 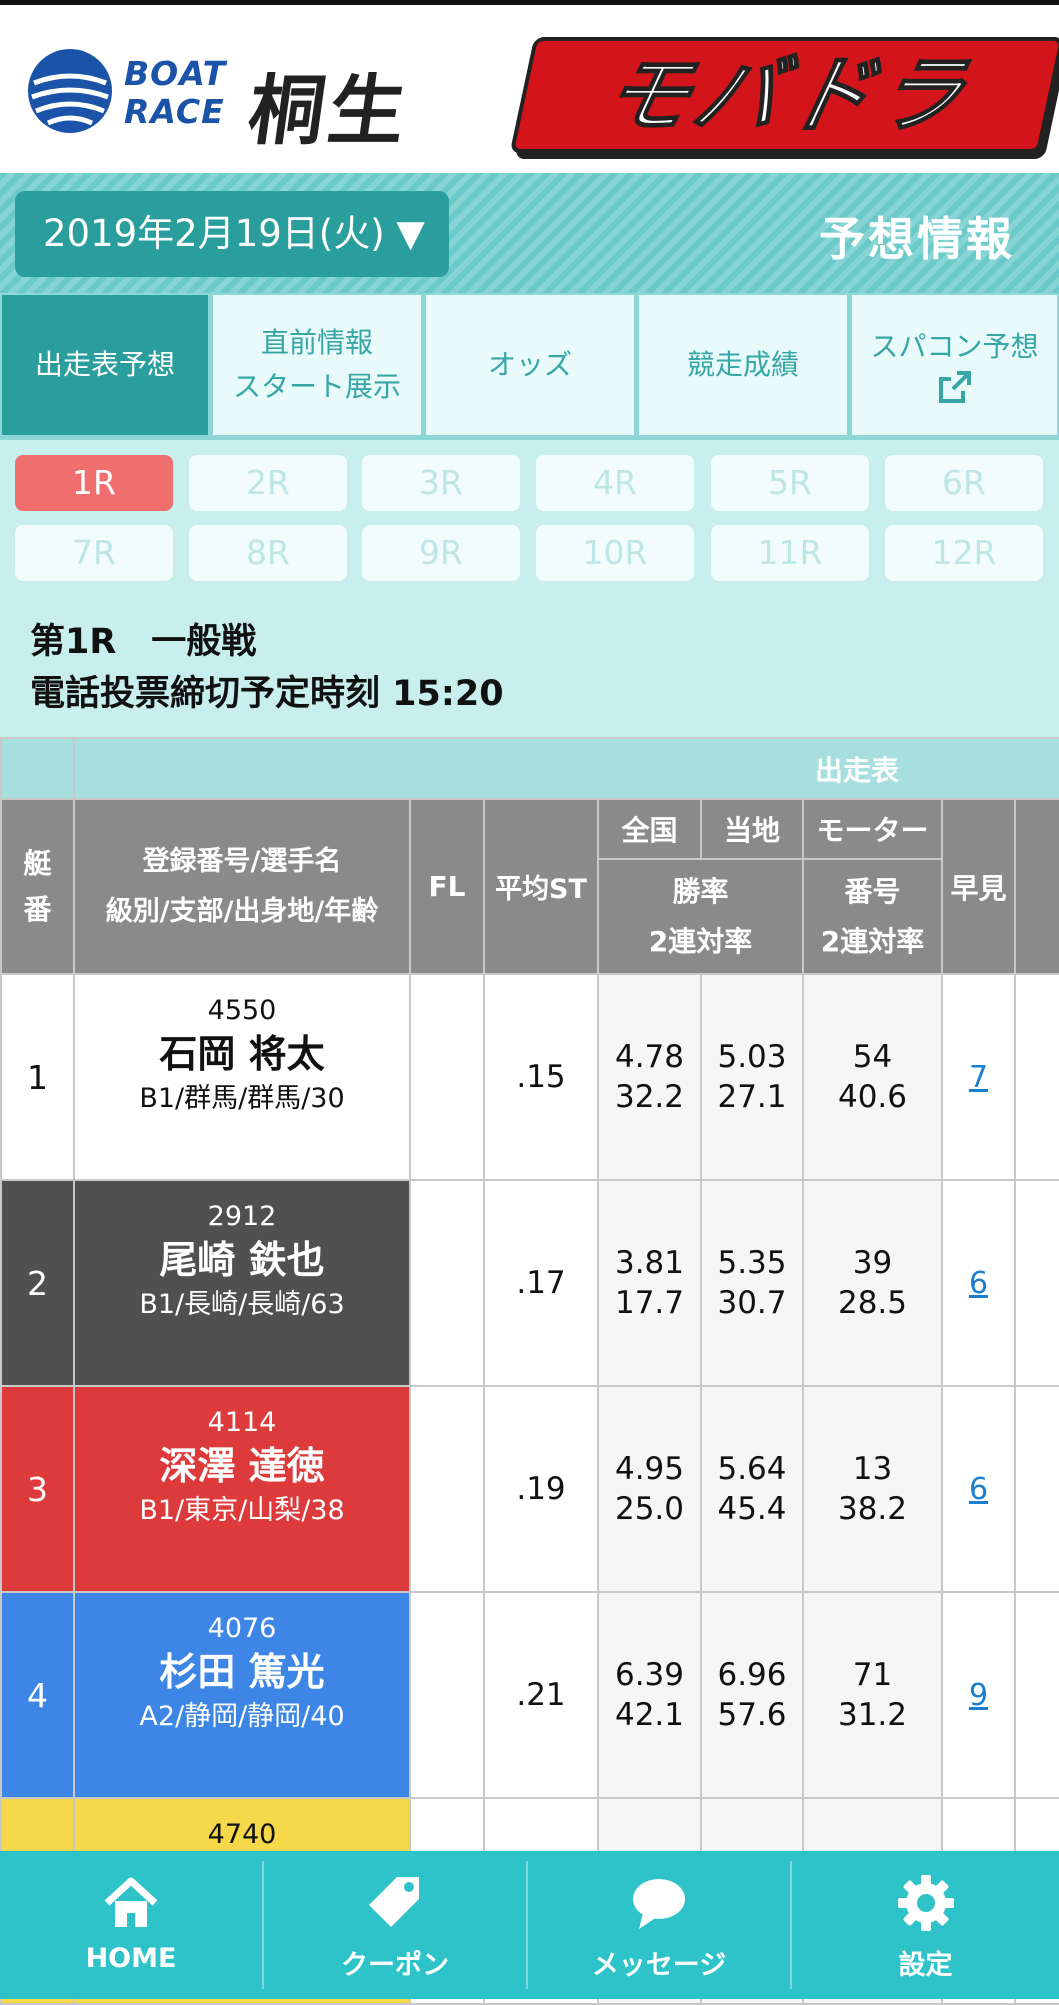 I want to click on racer-details: A2/静岡/静岡/40, so click(x=242, y=1716).